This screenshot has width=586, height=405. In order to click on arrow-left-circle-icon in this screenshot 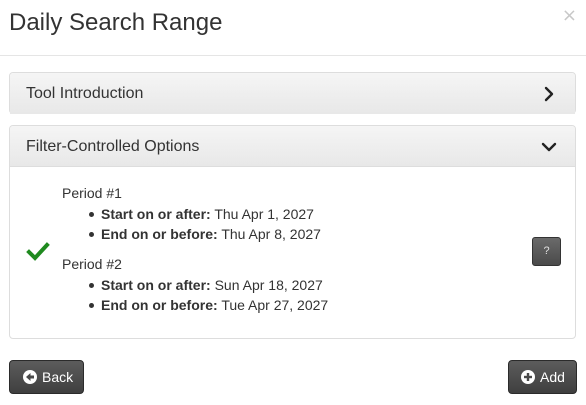, I will do `click(30, 377)`.